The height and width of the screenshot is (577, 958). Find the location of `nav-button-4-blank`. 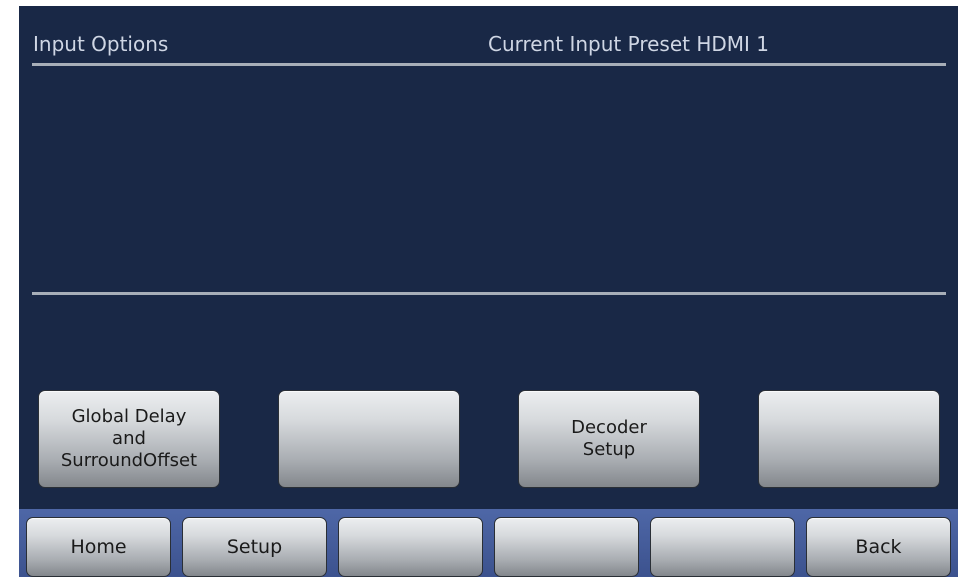

nav-button-4-blank is located at coordinates (566, 547).